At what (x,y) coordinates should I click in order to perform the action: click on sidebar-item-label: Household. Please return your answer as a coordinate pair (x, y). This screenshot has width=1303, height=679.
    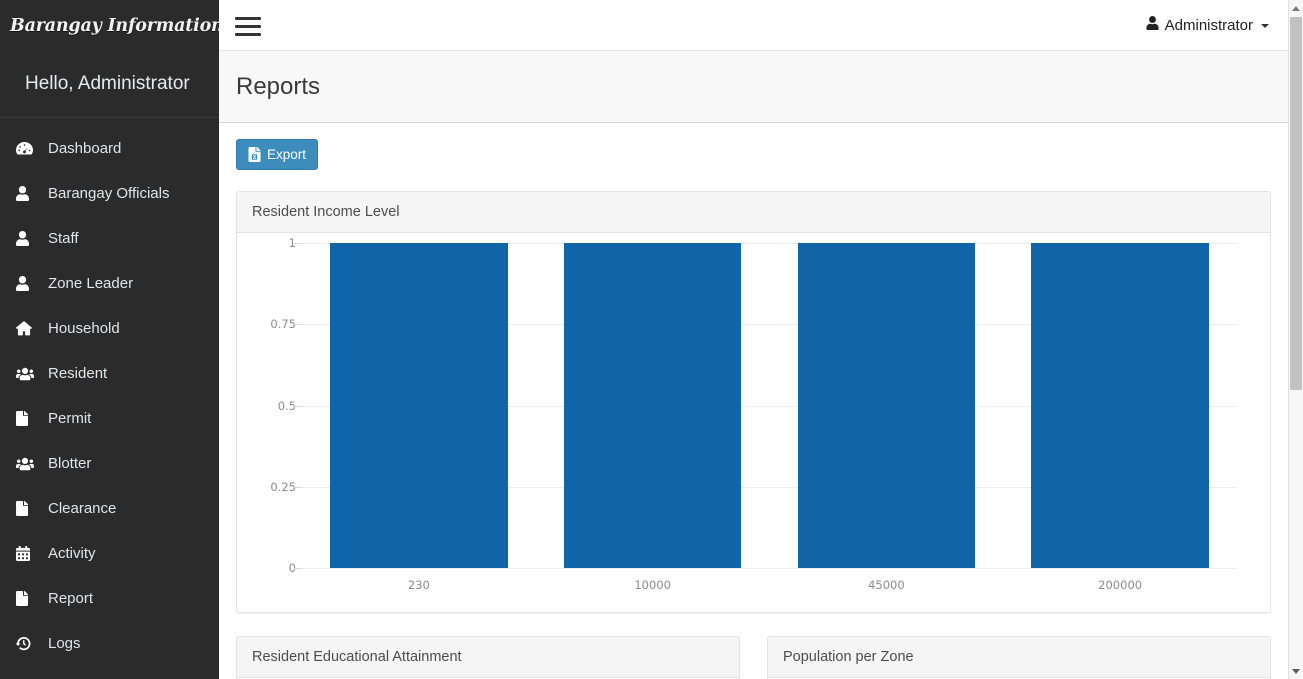
    Looking at the image, I should click on (84, 328).